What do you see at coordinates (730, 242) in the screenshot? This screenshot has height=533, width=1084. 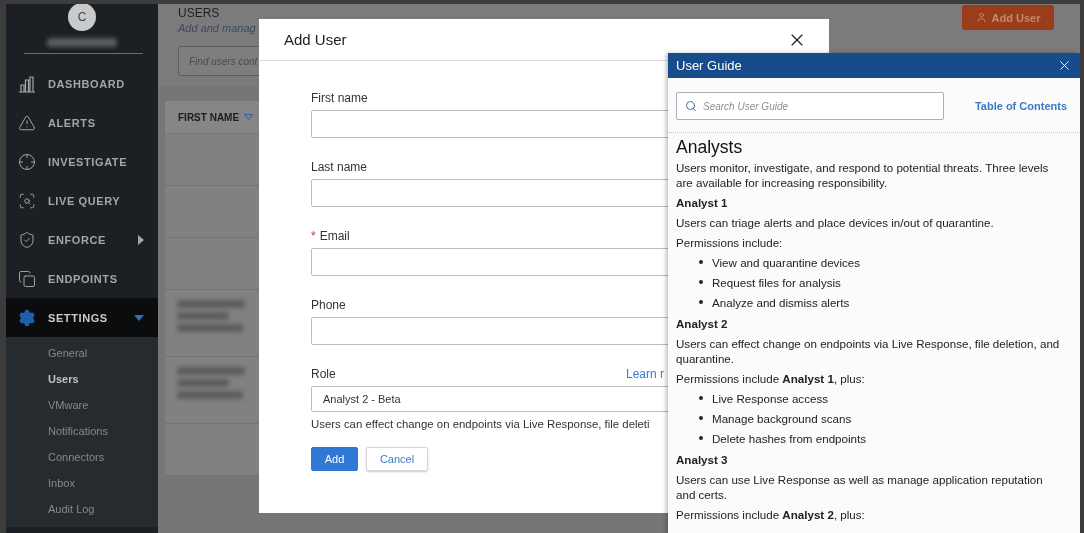 I see `guide-paragraph: Permissions include:` at bounding box center [730, 242].